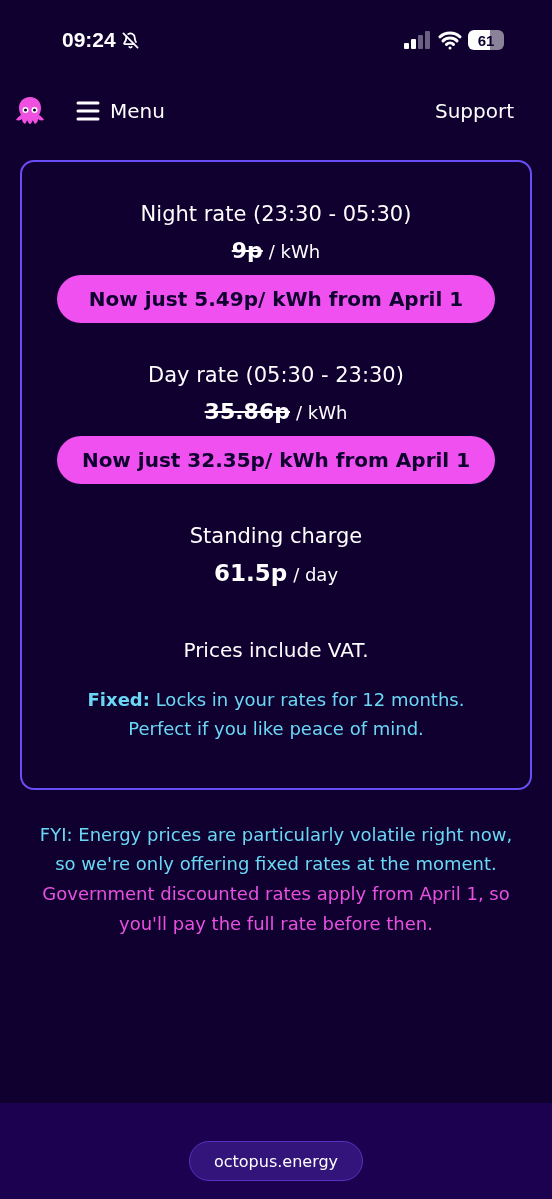 This screenshot has height=1199, width=552. Describe the element at coordinates (276, 650) in the screenshot. I see `vat-note: Prices include VAT.` at that location.